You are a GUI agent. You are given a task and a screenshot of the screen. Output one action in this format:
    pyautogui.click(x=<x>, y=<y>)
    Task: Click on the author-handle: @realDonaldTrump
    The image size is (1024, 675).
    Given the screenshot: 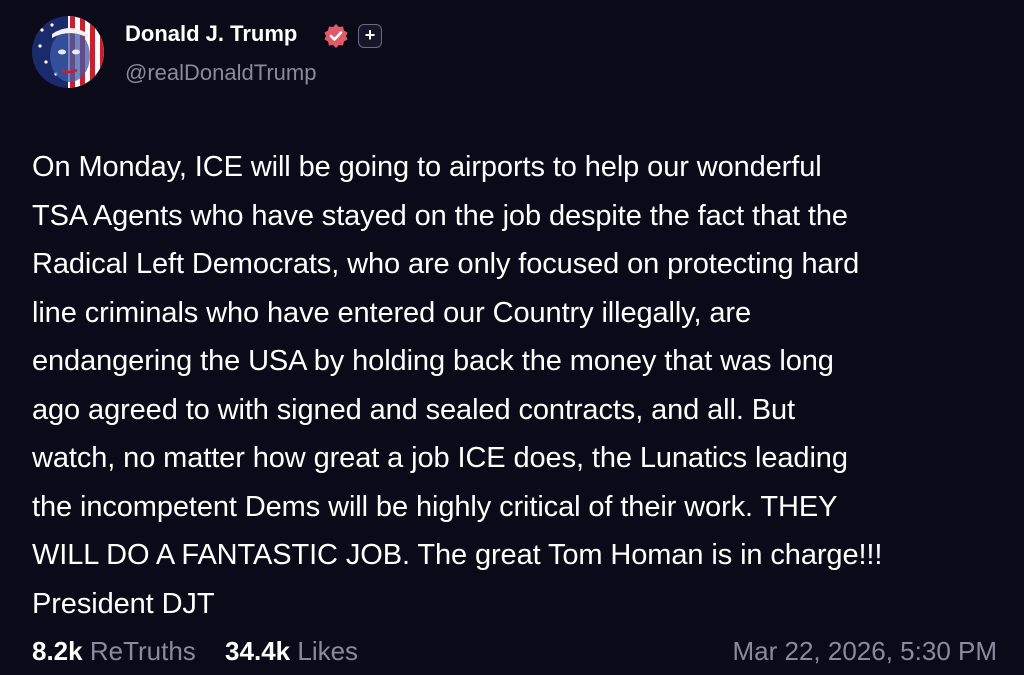 What is the action you would take?
    pyautogui.click(x=220, y=73)
    